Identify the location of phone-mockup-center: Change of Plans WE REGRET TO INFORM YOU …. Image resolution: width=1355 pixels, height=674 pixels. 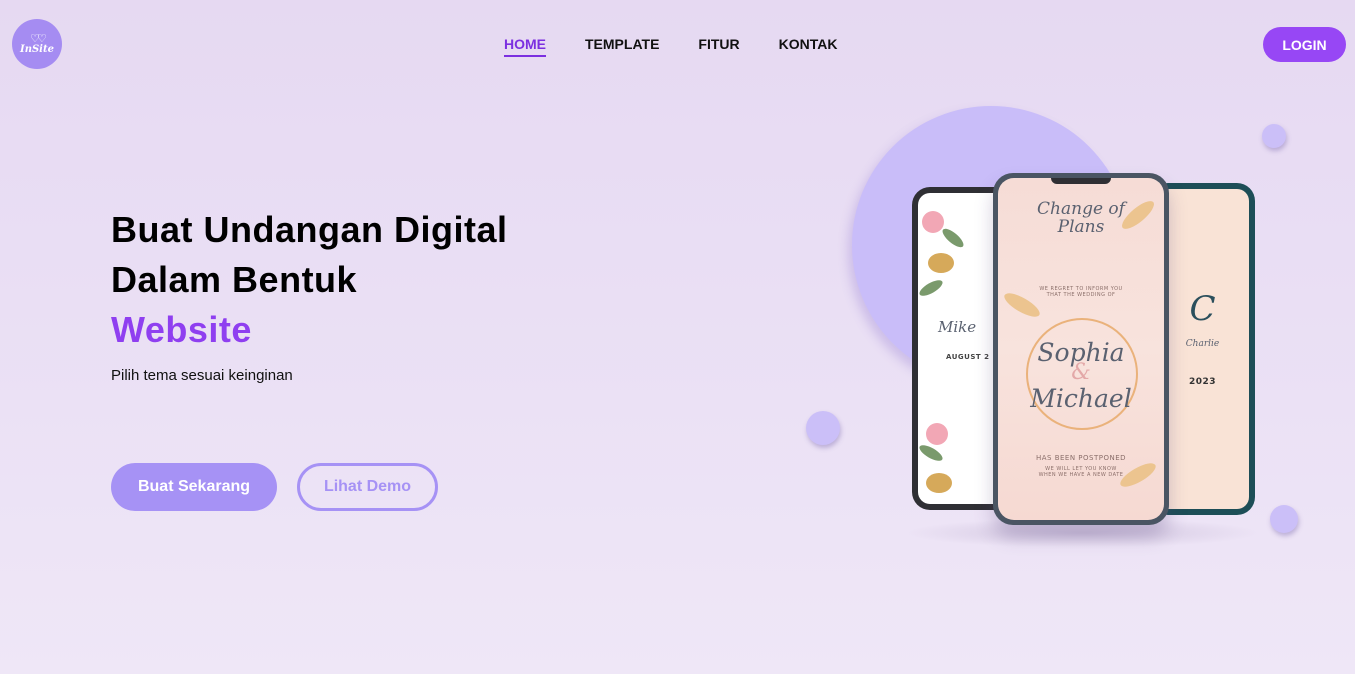
(1081, 349).